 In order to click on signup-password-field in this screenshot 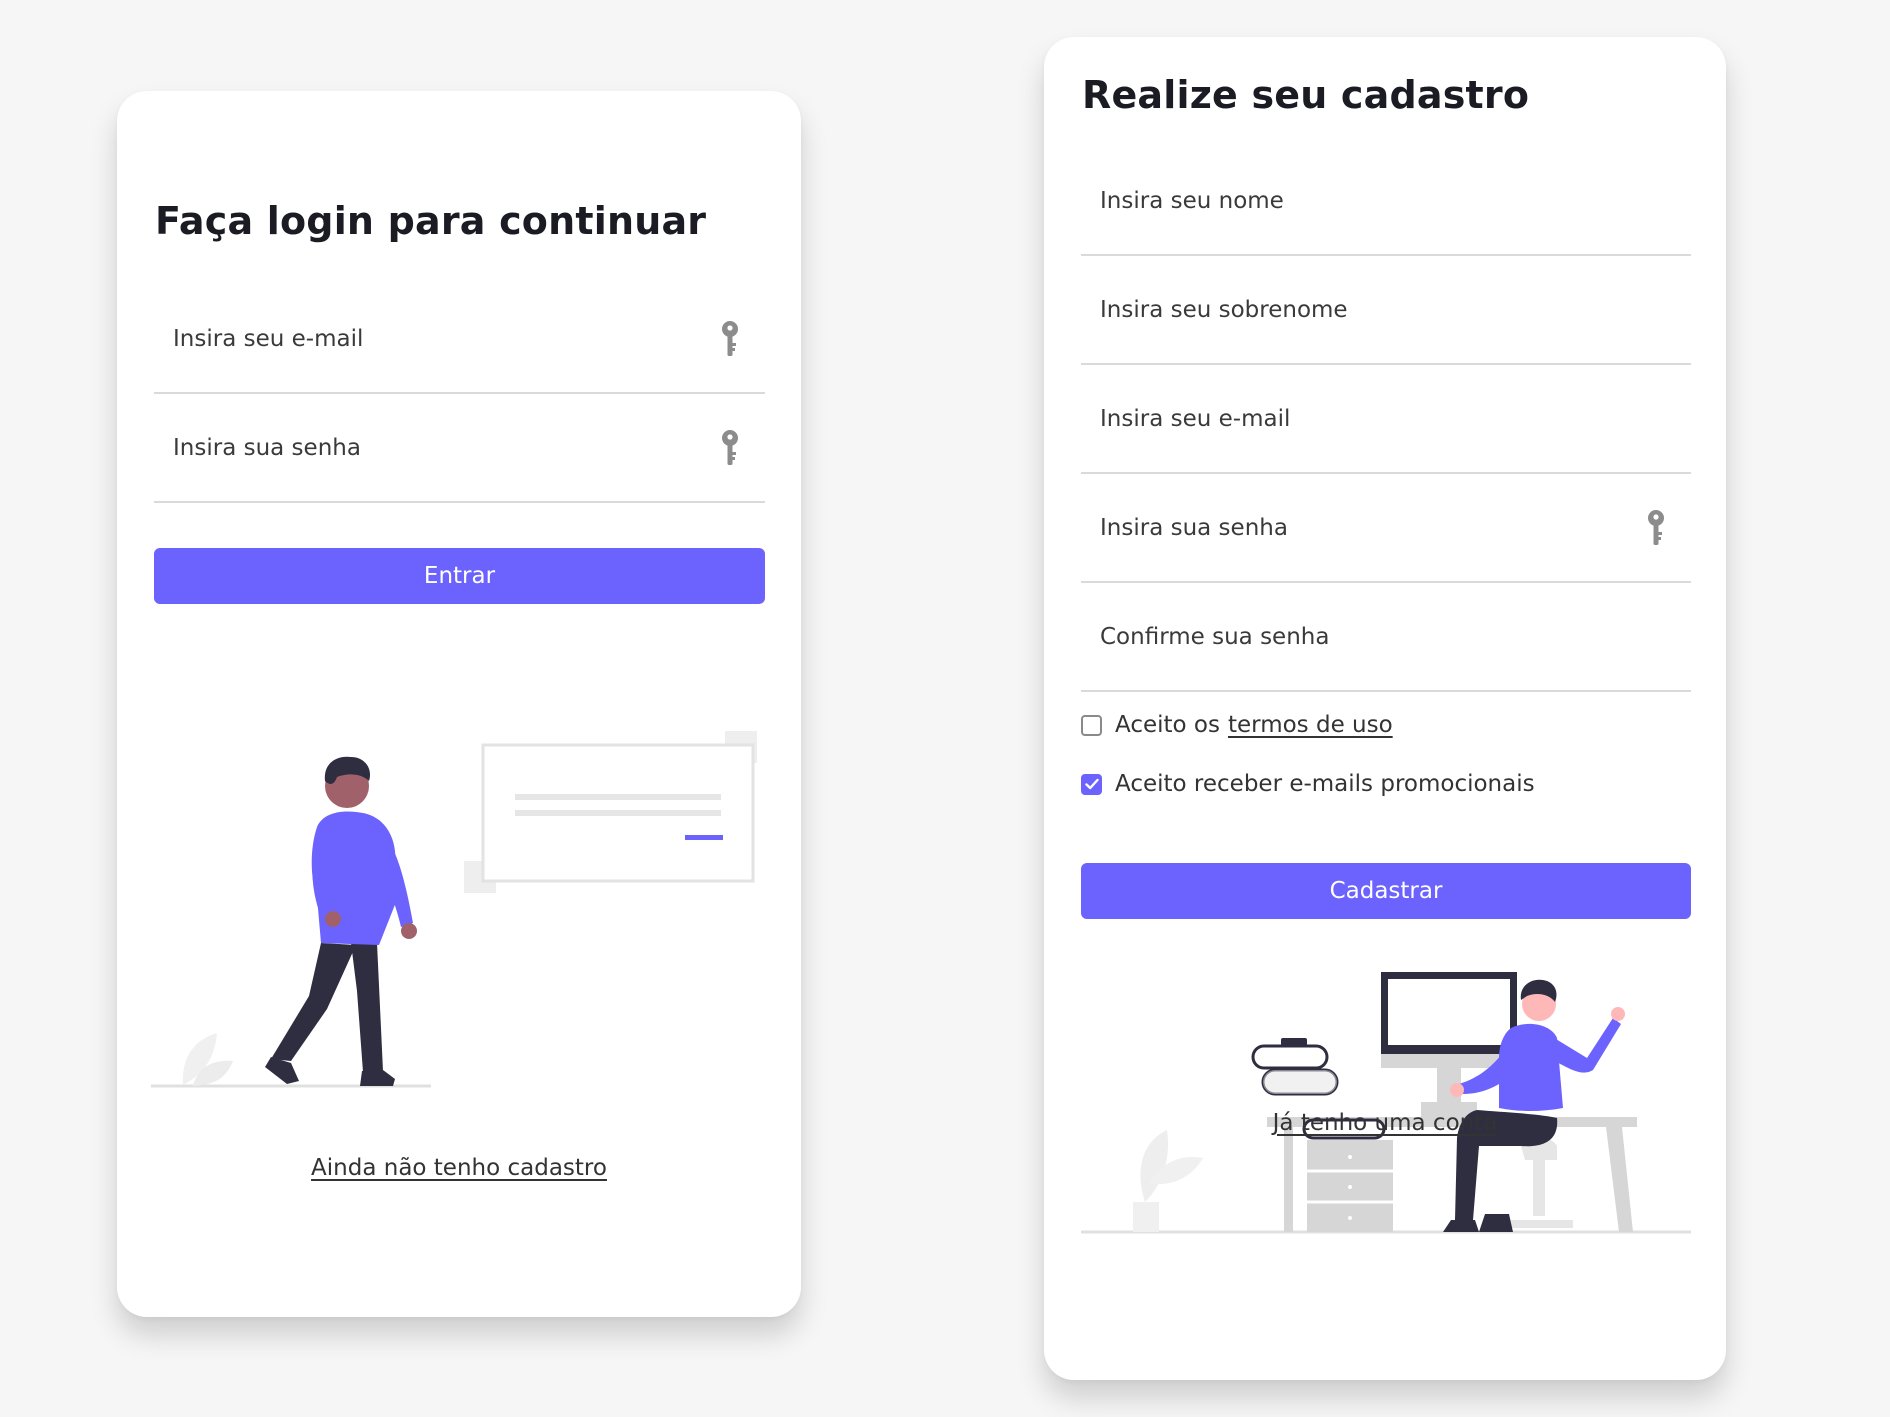, I will do `click(1386, 529)`.